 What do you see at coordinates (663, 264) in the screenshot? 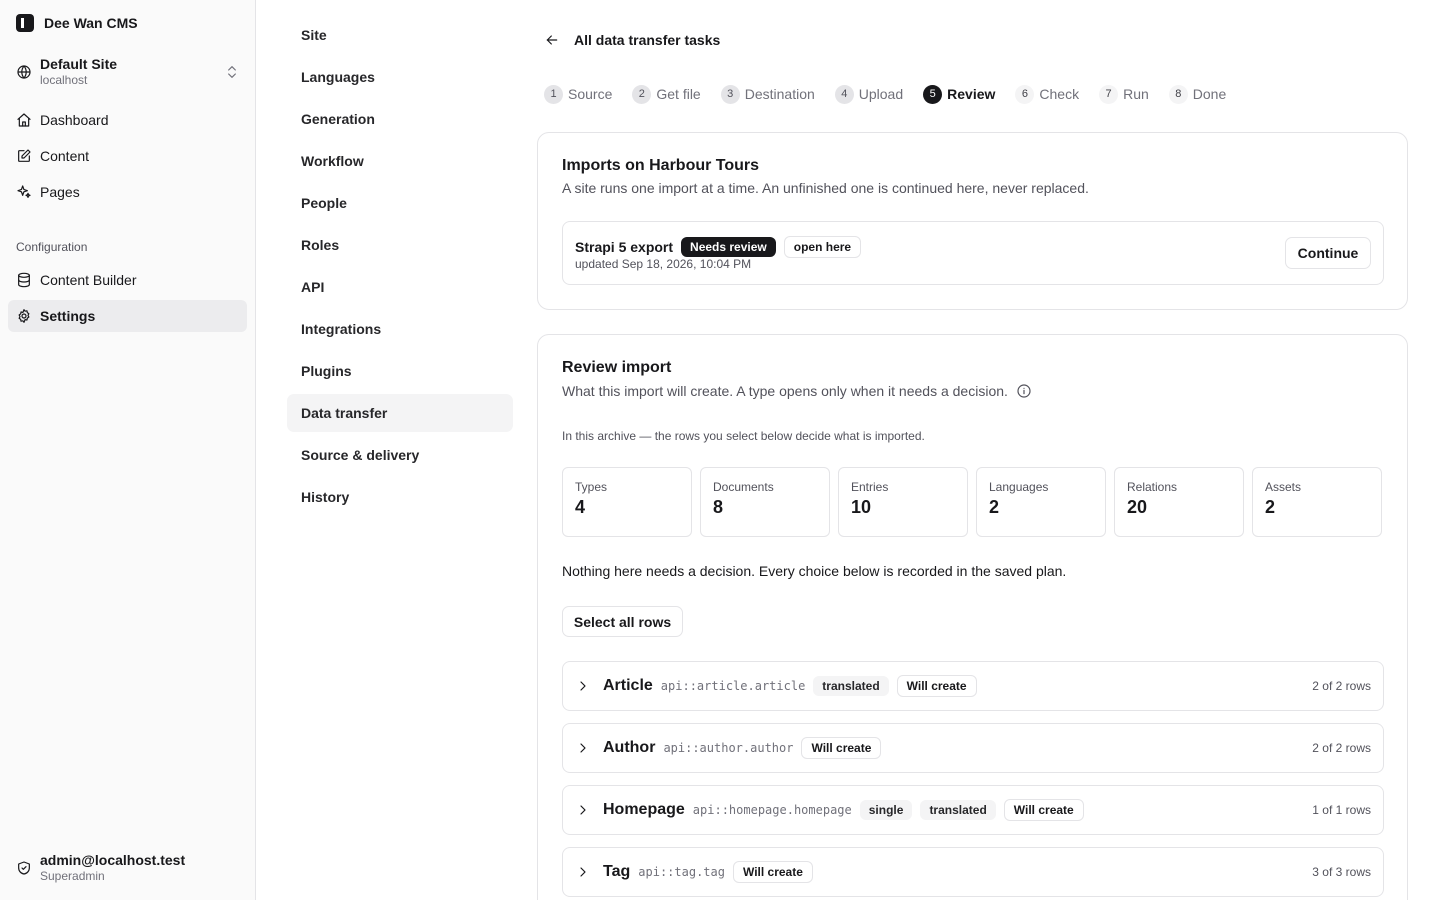
I see `import-updated: updated Sep 18, 2026, 10:04 PM` at bounding box center [663, 264].